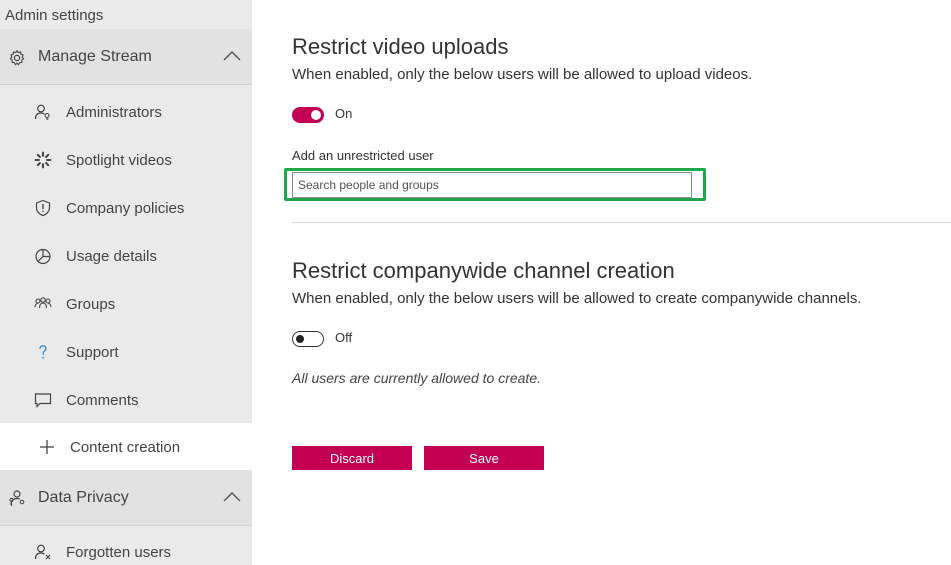 The width and height of the screenshot is (951, 565). What do you see at coordinates (54, 15) in the screenshot?
I see `sidebar-title: Admin settings` at bounding box center [54, 15].